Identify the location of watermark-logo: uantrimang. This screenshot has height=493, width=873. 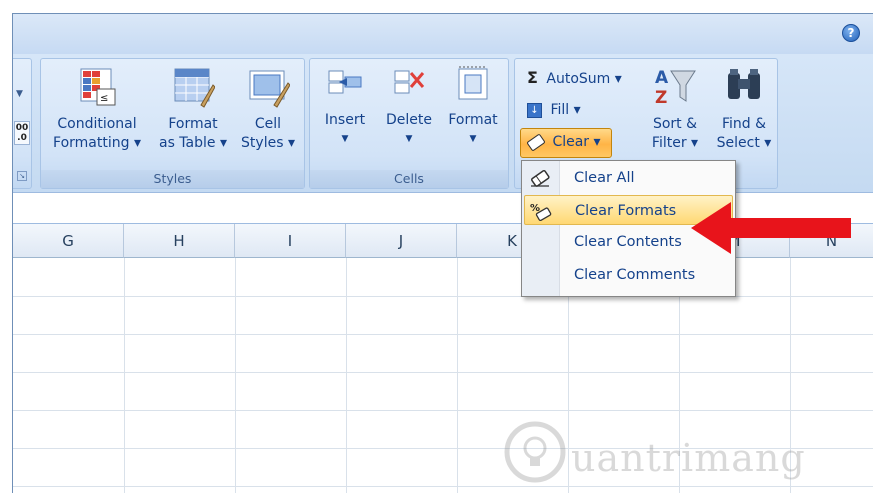
(668, 453).